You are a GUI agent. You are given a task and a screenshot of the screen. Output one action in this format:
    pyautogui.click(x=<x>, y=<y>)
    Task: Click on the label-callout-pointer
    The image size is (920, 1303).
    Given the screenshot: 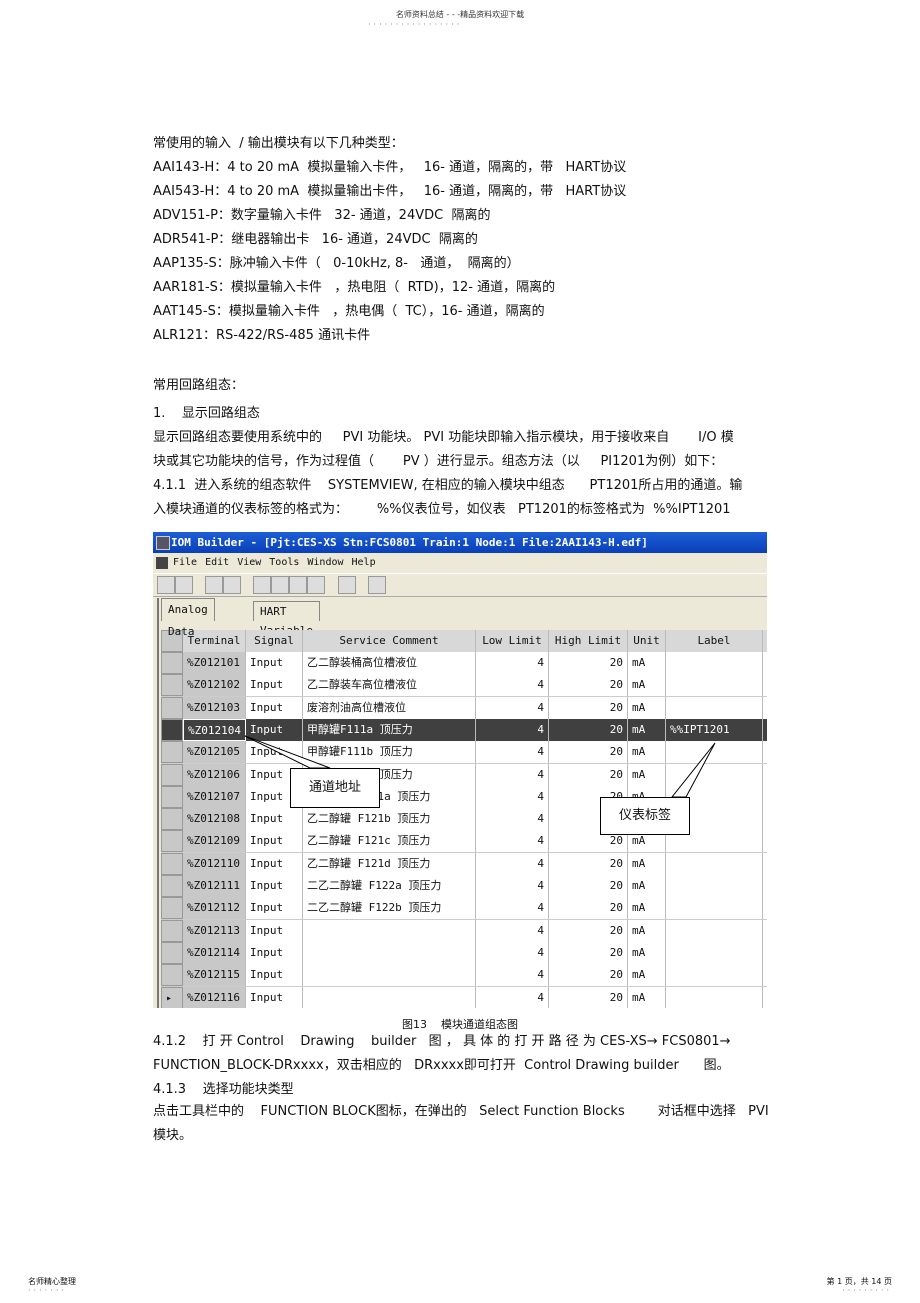 What is the action you would take?
    pyautogui.click(x=693, y=770)
    